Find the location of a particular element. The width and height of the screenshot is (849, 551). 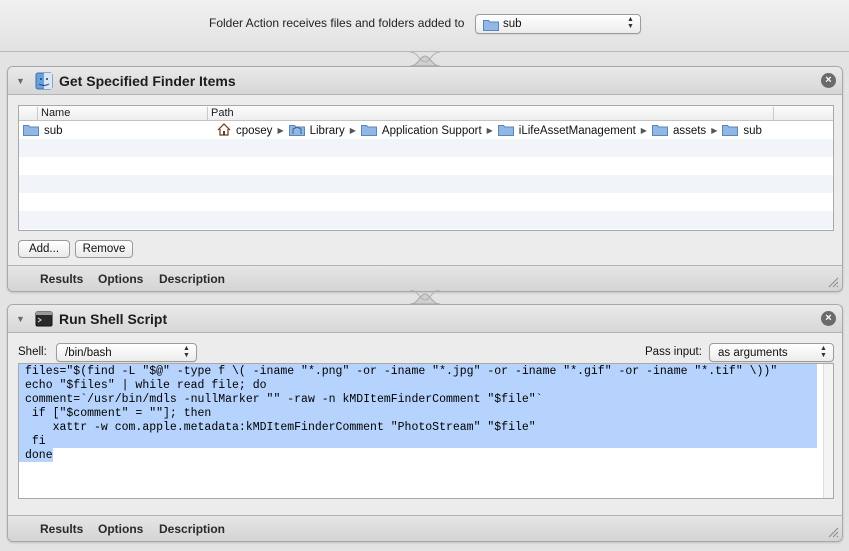

path-segment: assets is located at coordinates (689, 131).